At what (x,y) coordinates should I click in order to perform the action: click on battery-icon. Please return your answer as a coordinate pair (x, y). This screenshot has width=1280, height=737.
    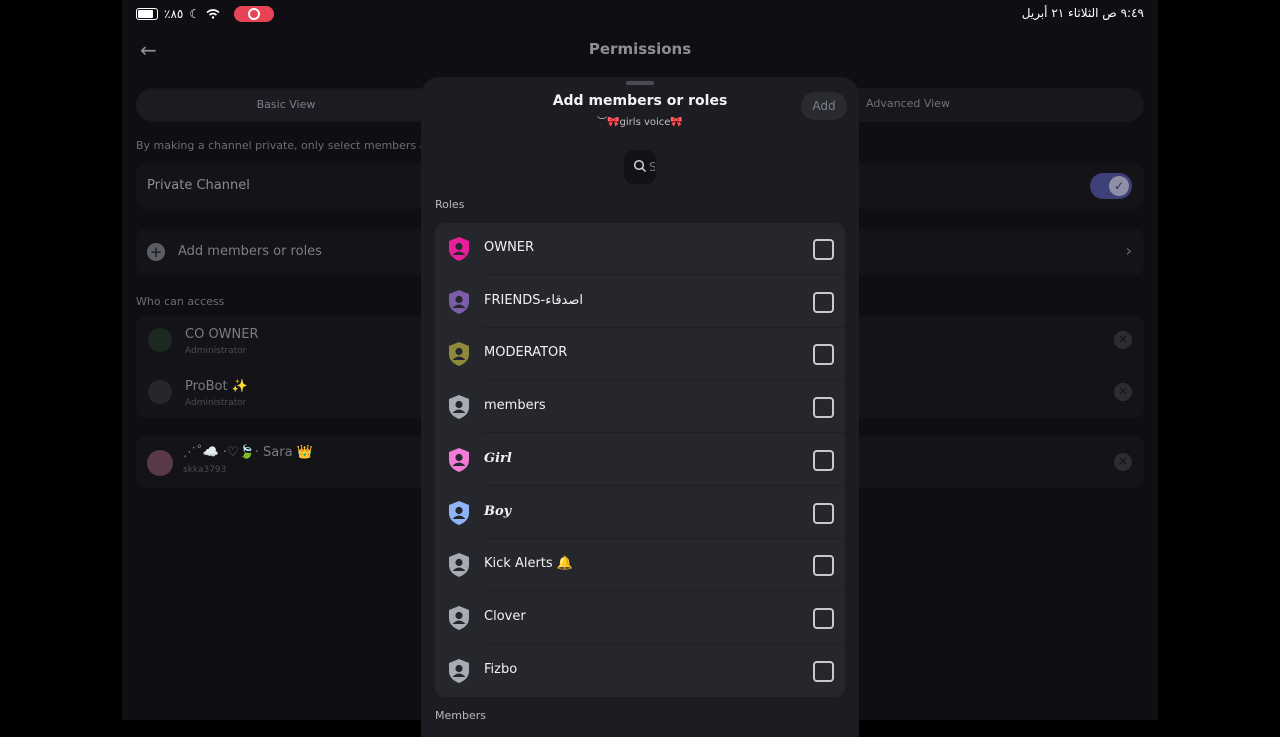
    Looking at the image, I should click on (147, 14).